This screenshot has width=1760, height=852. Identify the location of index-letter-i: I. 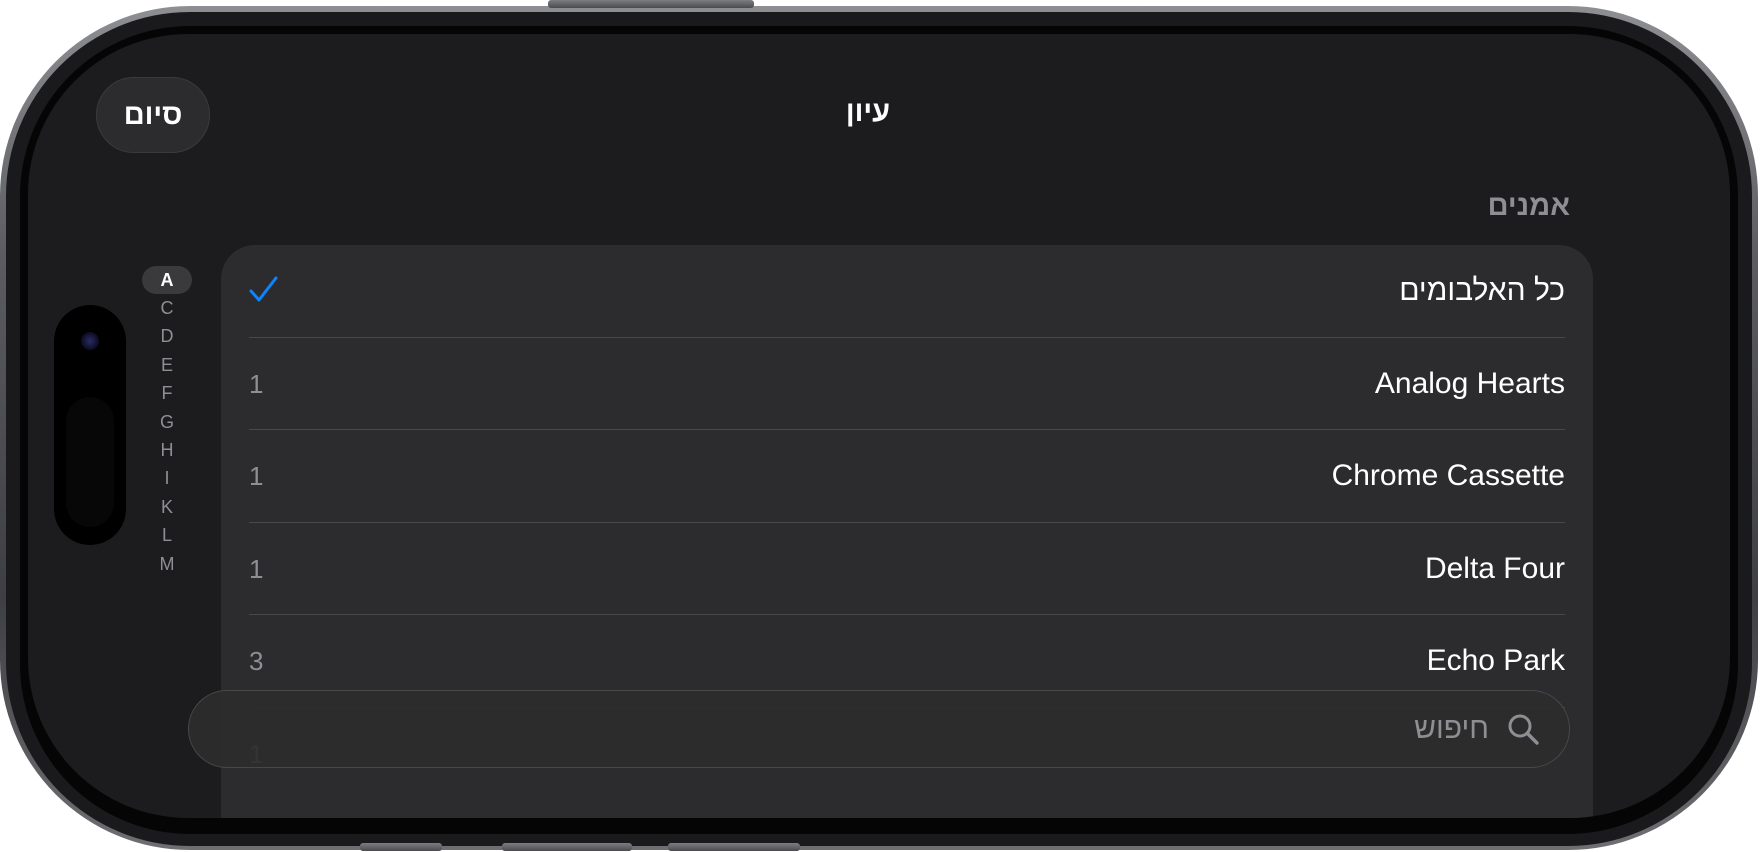
(167, 478).